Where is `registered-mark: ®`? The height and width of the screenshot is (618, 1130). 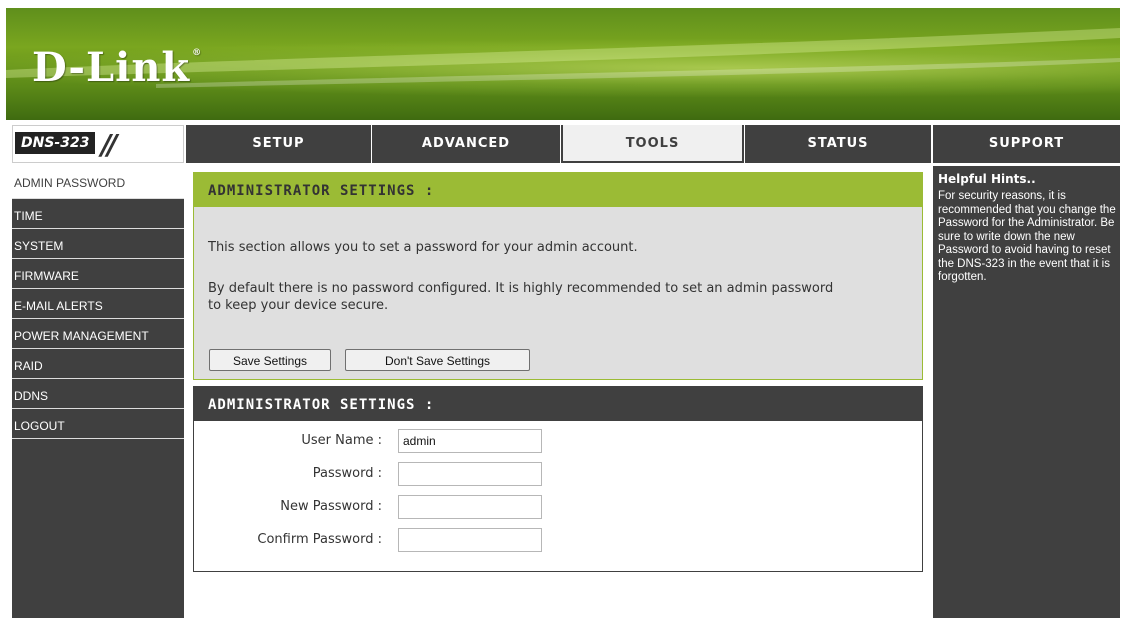
registered-mark: ® is located at coordinates (197, 53).